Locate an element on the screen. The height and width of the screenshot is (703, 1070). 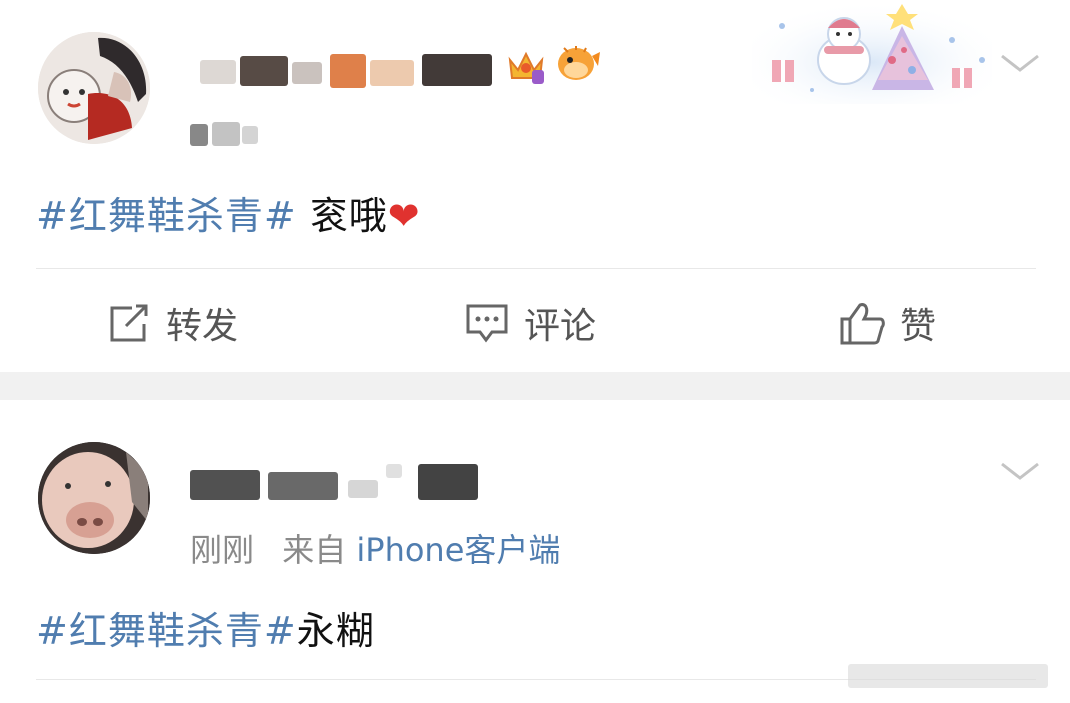
post-meta: 刚刚 来自 iPhone客户端 is located at coordinates (375, 548).